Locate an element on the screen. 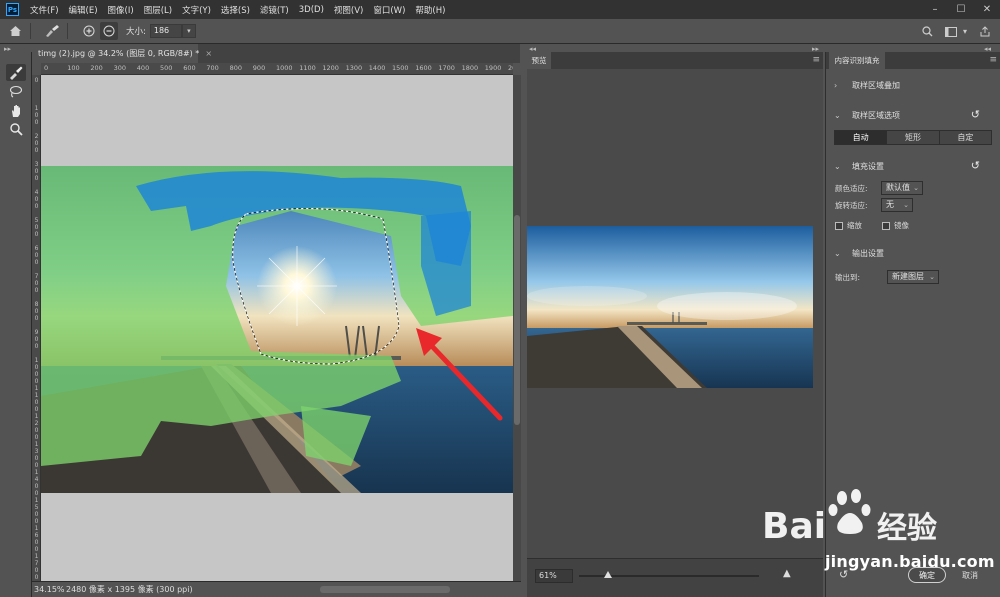  scrollbar-thumb is located at coordinates (517, 320).